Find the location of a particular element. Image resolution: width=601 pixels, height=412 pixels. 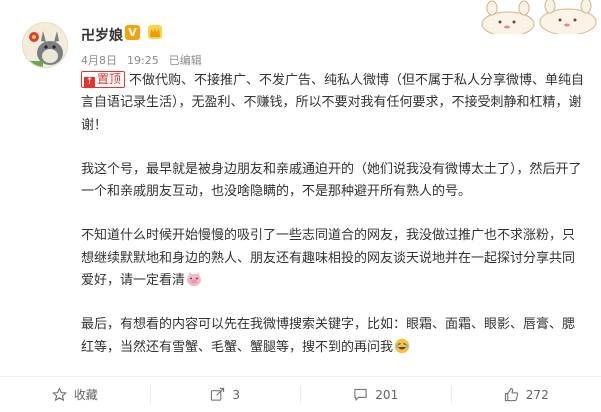

edited-label: 已编辑 is located at coordinates (185, 60).